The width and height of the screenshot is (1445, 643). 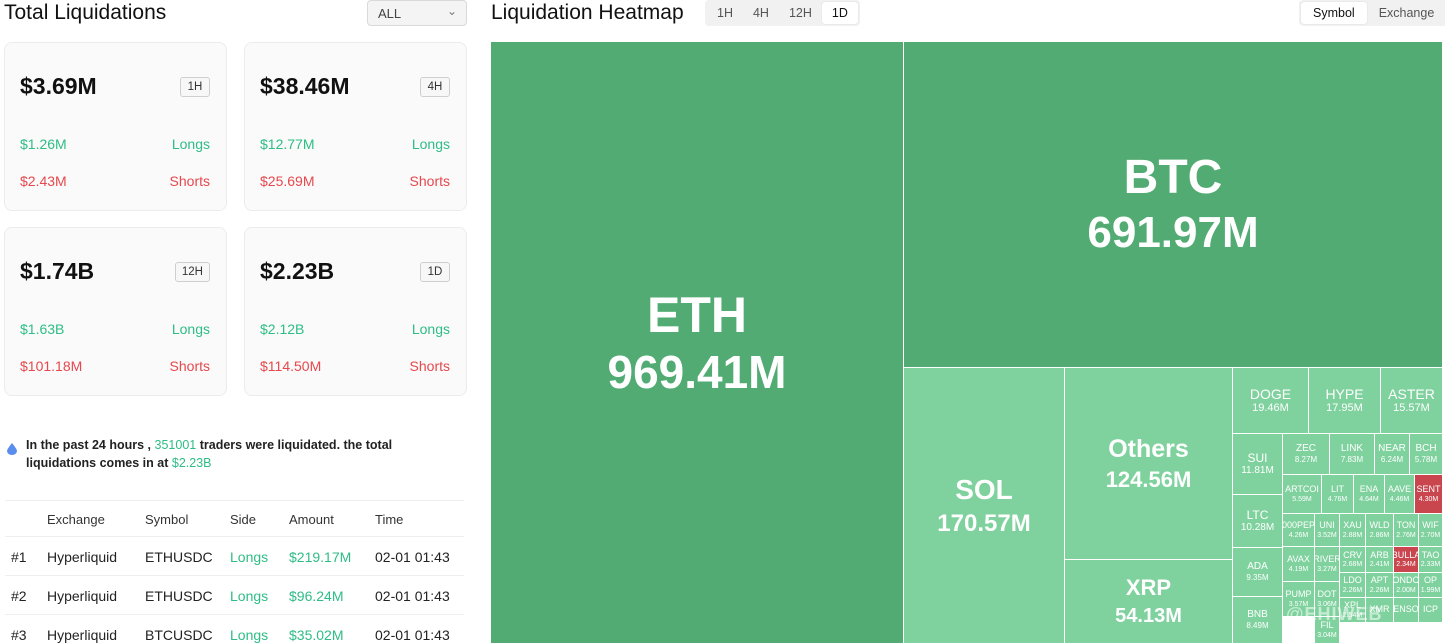 I want to click on tile-symbol: LIT, so click(x=1337, y=489).